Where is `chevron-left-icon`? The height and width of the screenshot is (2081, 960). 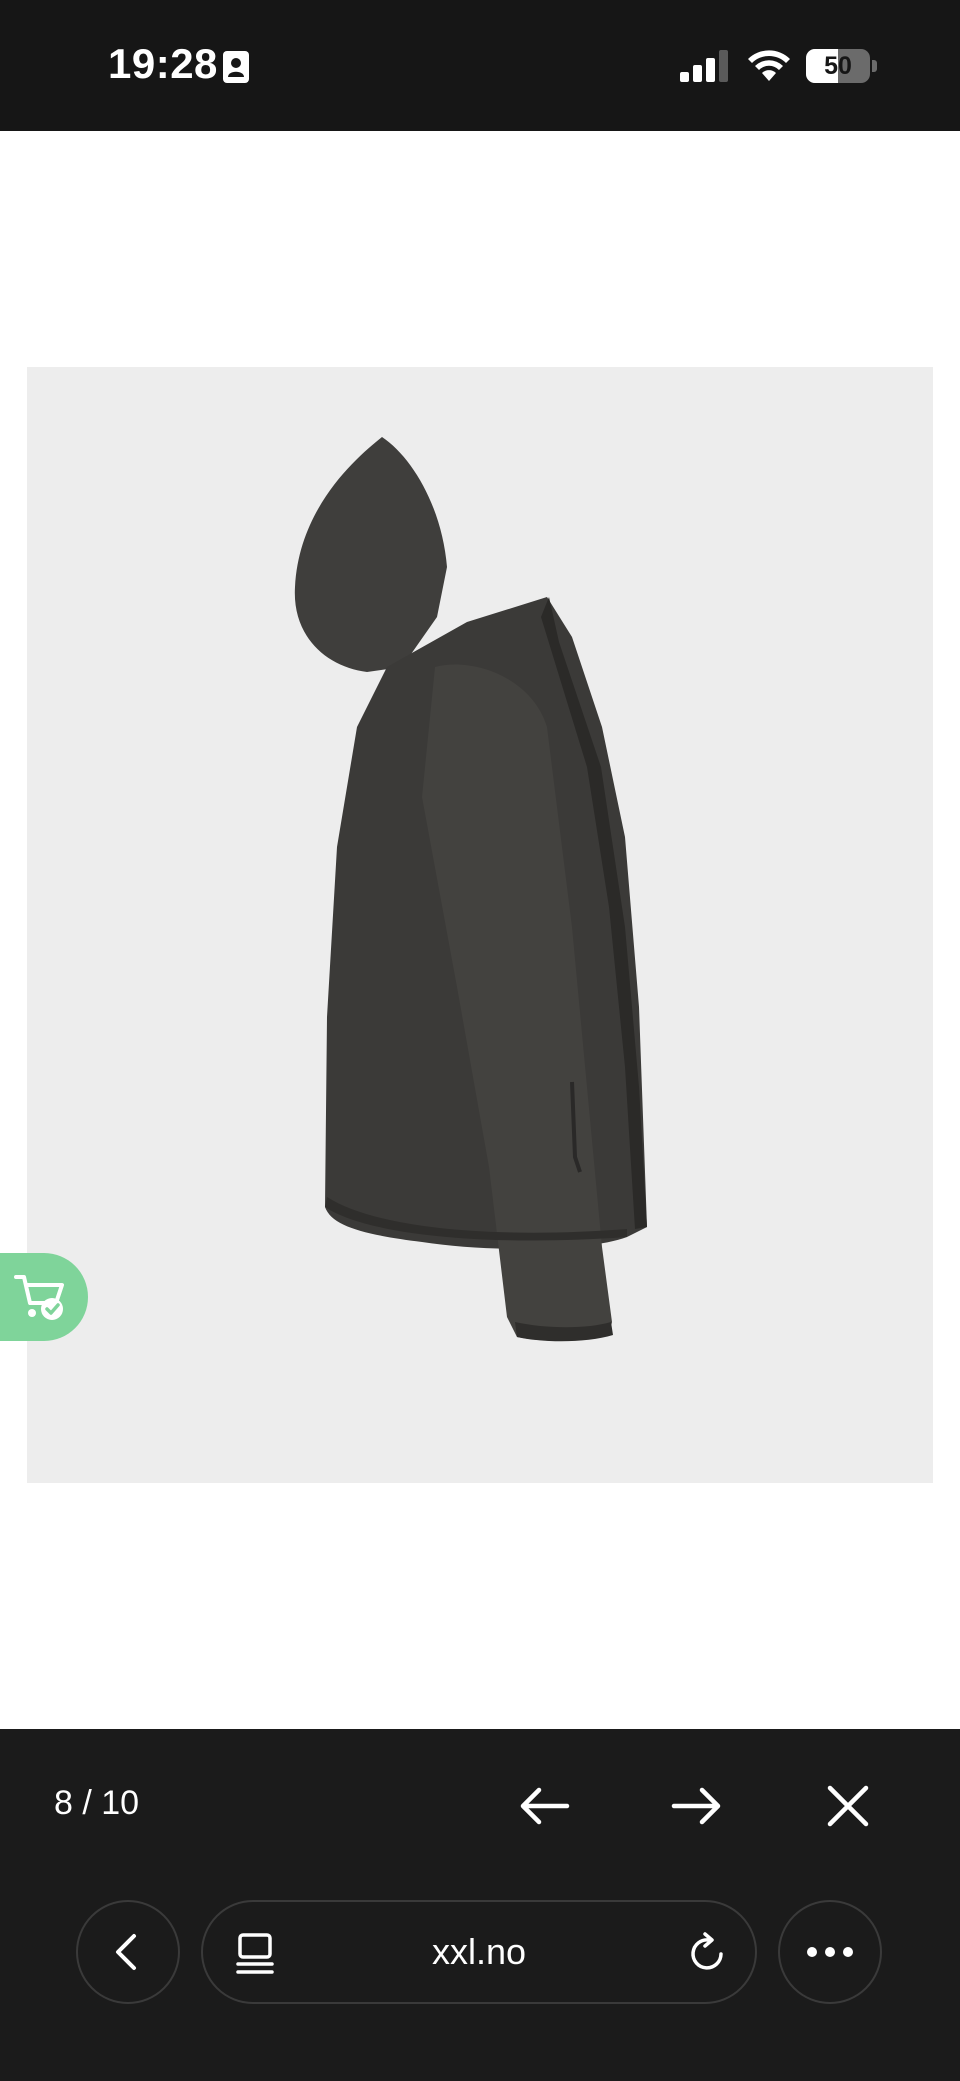 chevron-left-icon is located at coordinates (126, 1952).